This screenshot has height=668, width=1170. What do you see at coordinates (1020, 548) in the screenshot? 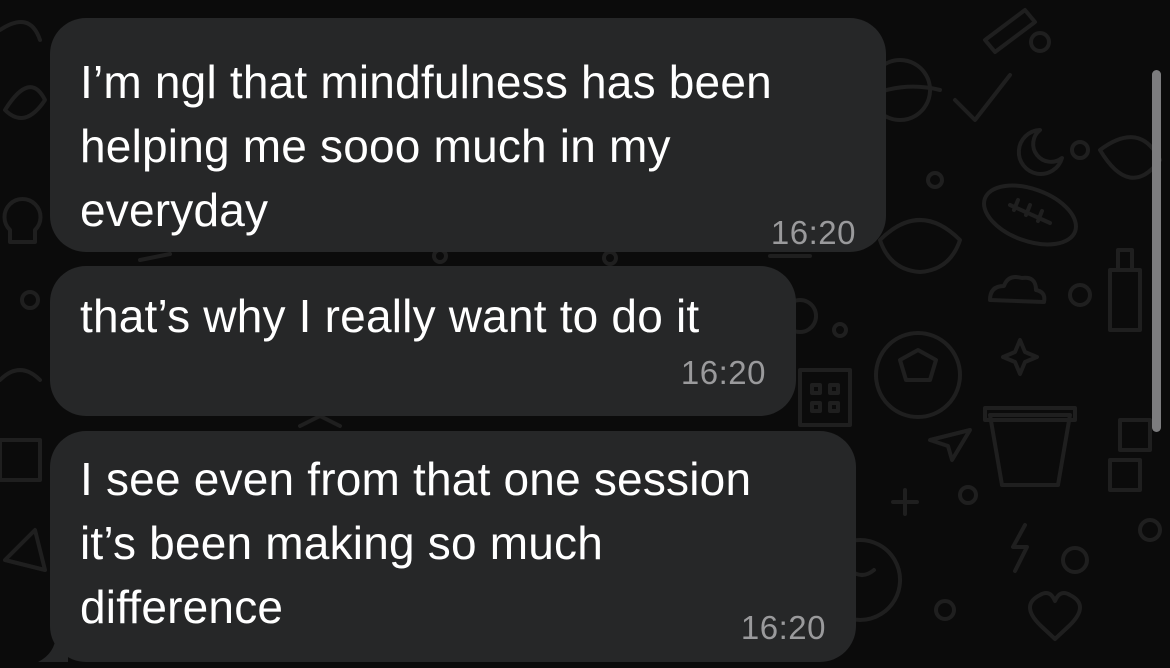
I see `doodle-bolt-icon` at bounding box center [1020, 548].